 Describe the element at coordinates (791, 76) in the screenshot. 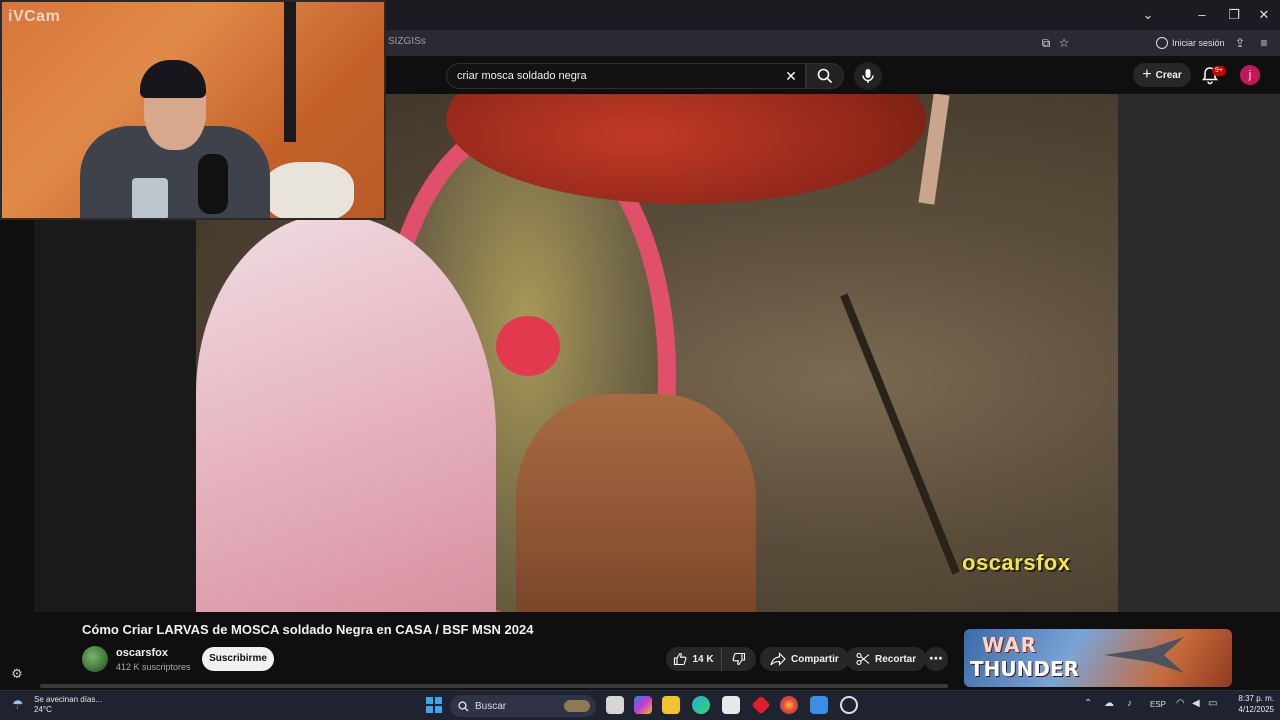

I see `clear-search-icon: ✕` at that location.